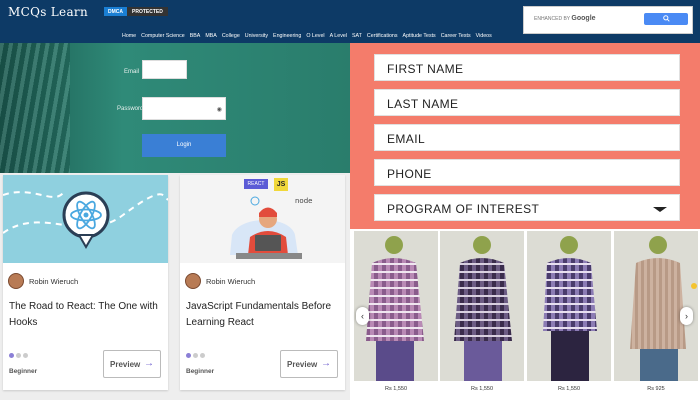 The height and width of the screenshot is (400, 700). I want to click on eye-icon: ◉, so click(219, 109).